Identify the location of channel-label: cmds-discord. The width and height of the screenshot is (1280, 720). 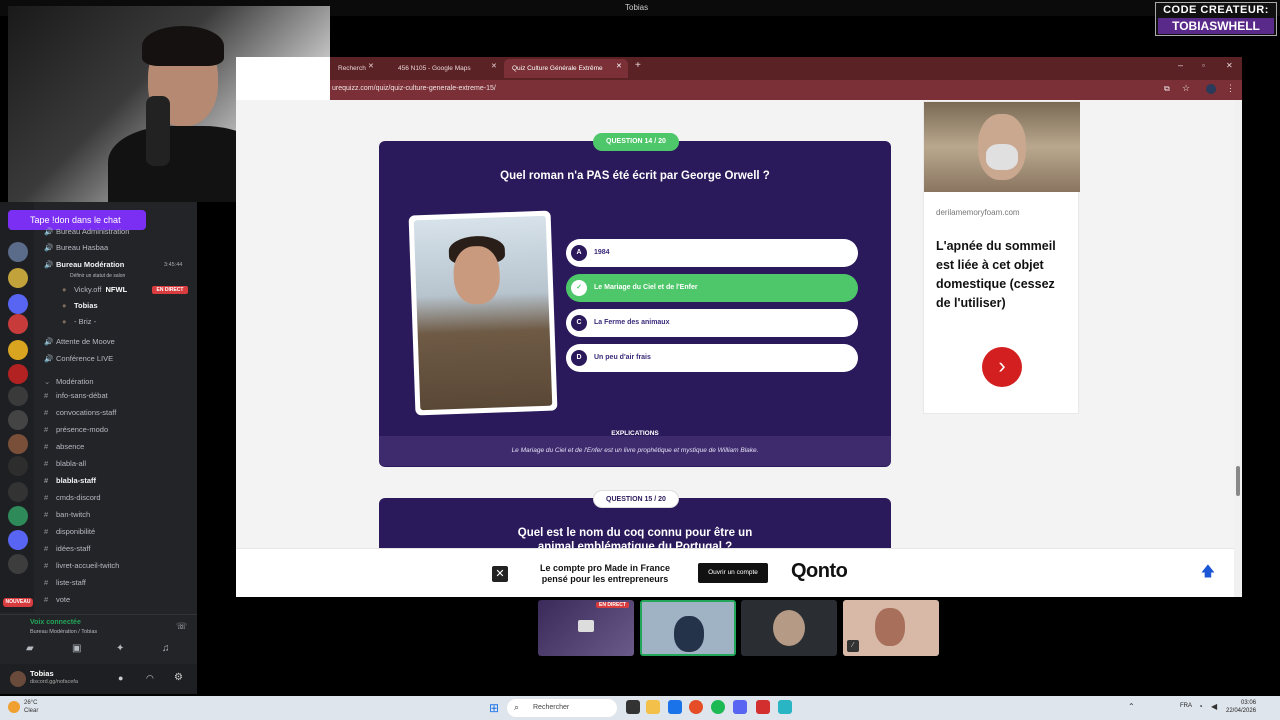
(78, 497).